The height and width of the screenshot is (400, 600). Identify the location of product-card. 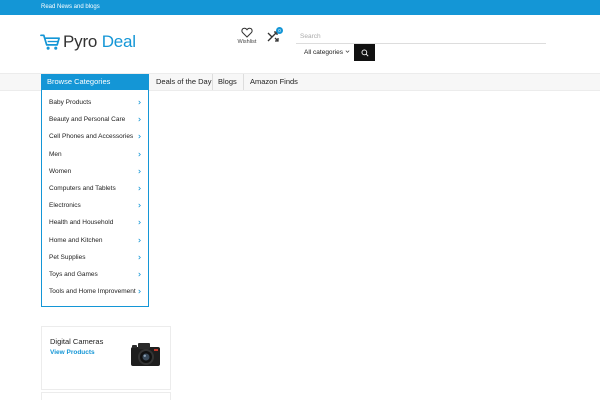
(106, 396).